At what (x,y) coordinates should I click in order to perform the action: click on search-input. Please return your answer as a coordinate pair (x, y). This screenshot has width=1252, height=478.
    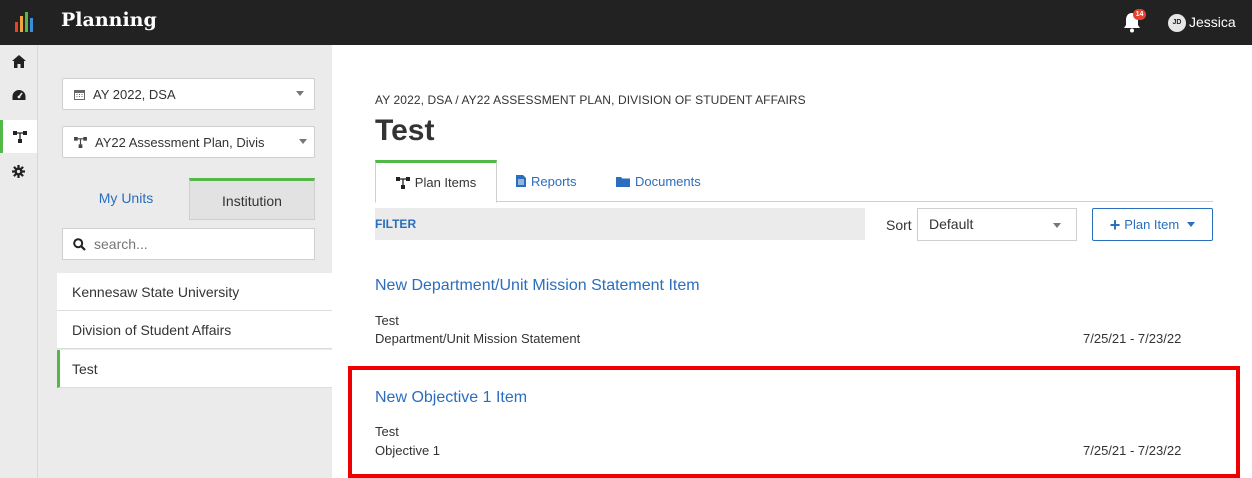
    Looking at the image, I should click on (194, 244).